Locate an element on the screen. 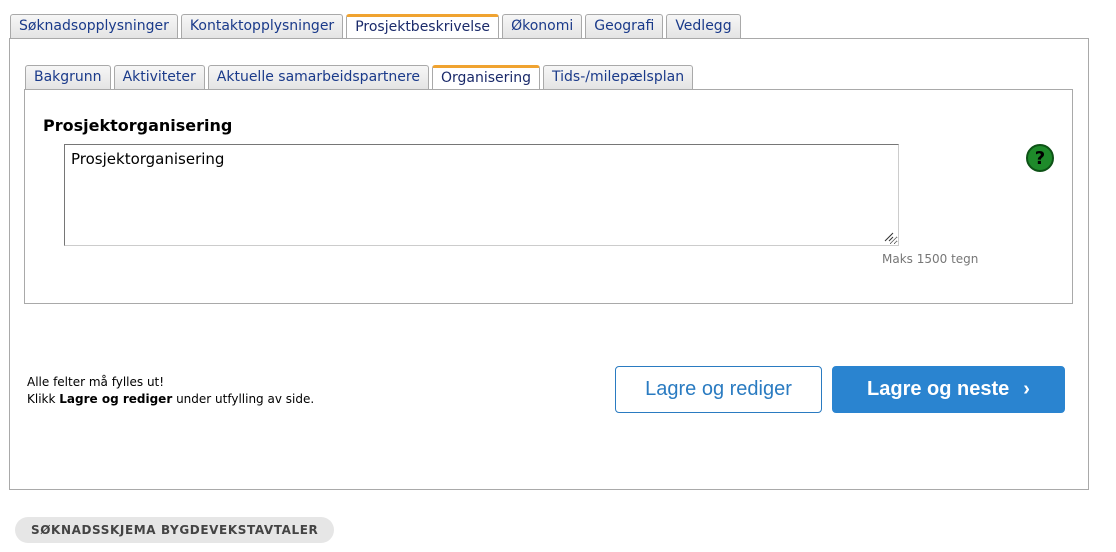 The width and height of the screenshot is (1116, 552). prosjektorganisering-textarea is located at coordinates (481, 195).